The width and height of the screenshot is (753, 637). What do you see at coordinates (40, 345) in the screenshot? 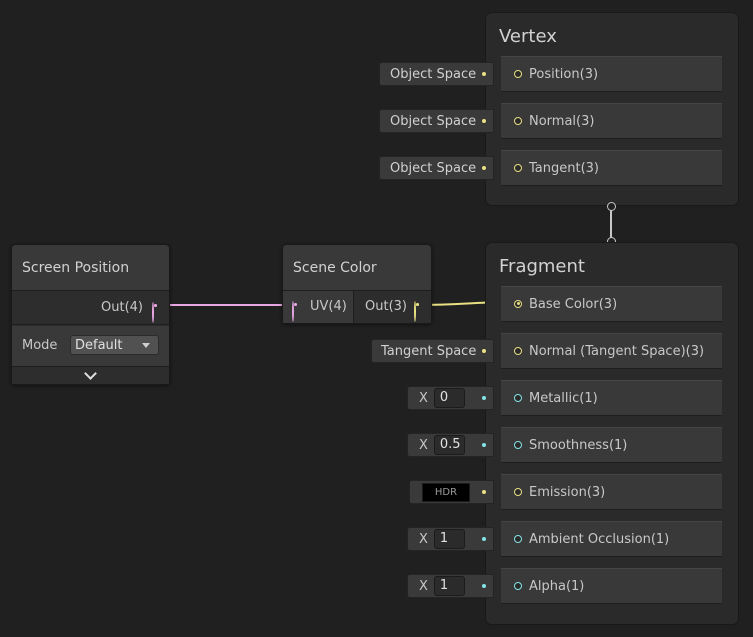
I see `mode-label: Mode` at bounding box center [40, 345].